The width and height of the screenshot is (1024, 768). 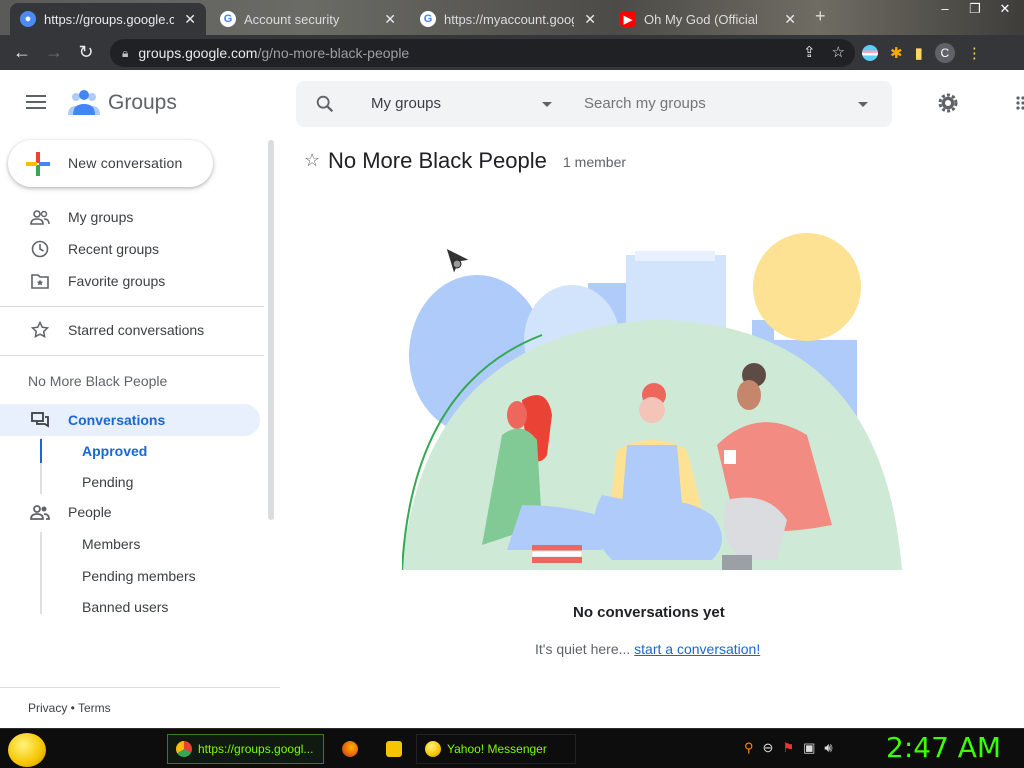 I want to click on terms-link: Terms, so click(x=94, y=708).